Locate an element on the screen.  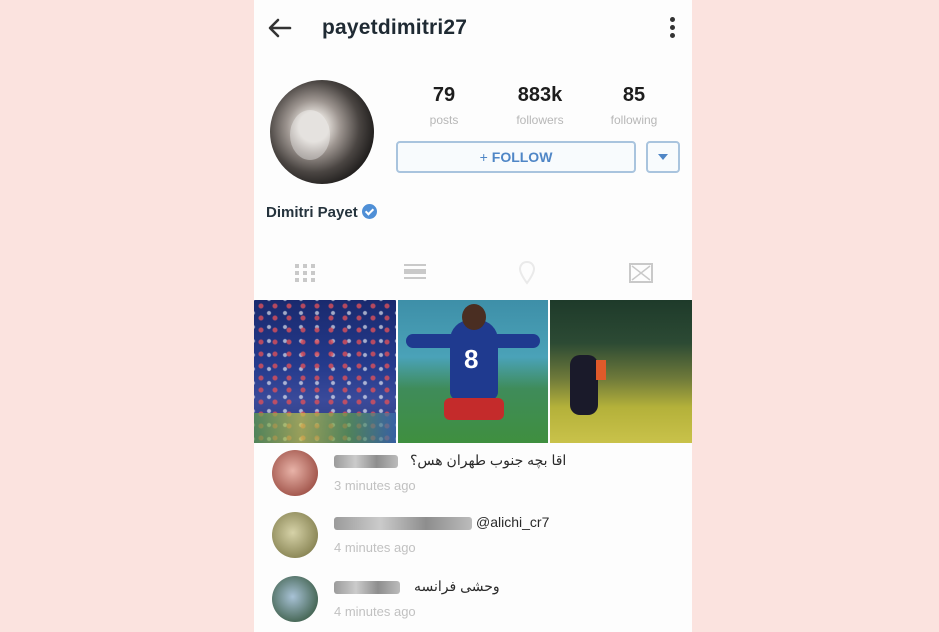
more-options-icon is located at coordinates (672, 29).